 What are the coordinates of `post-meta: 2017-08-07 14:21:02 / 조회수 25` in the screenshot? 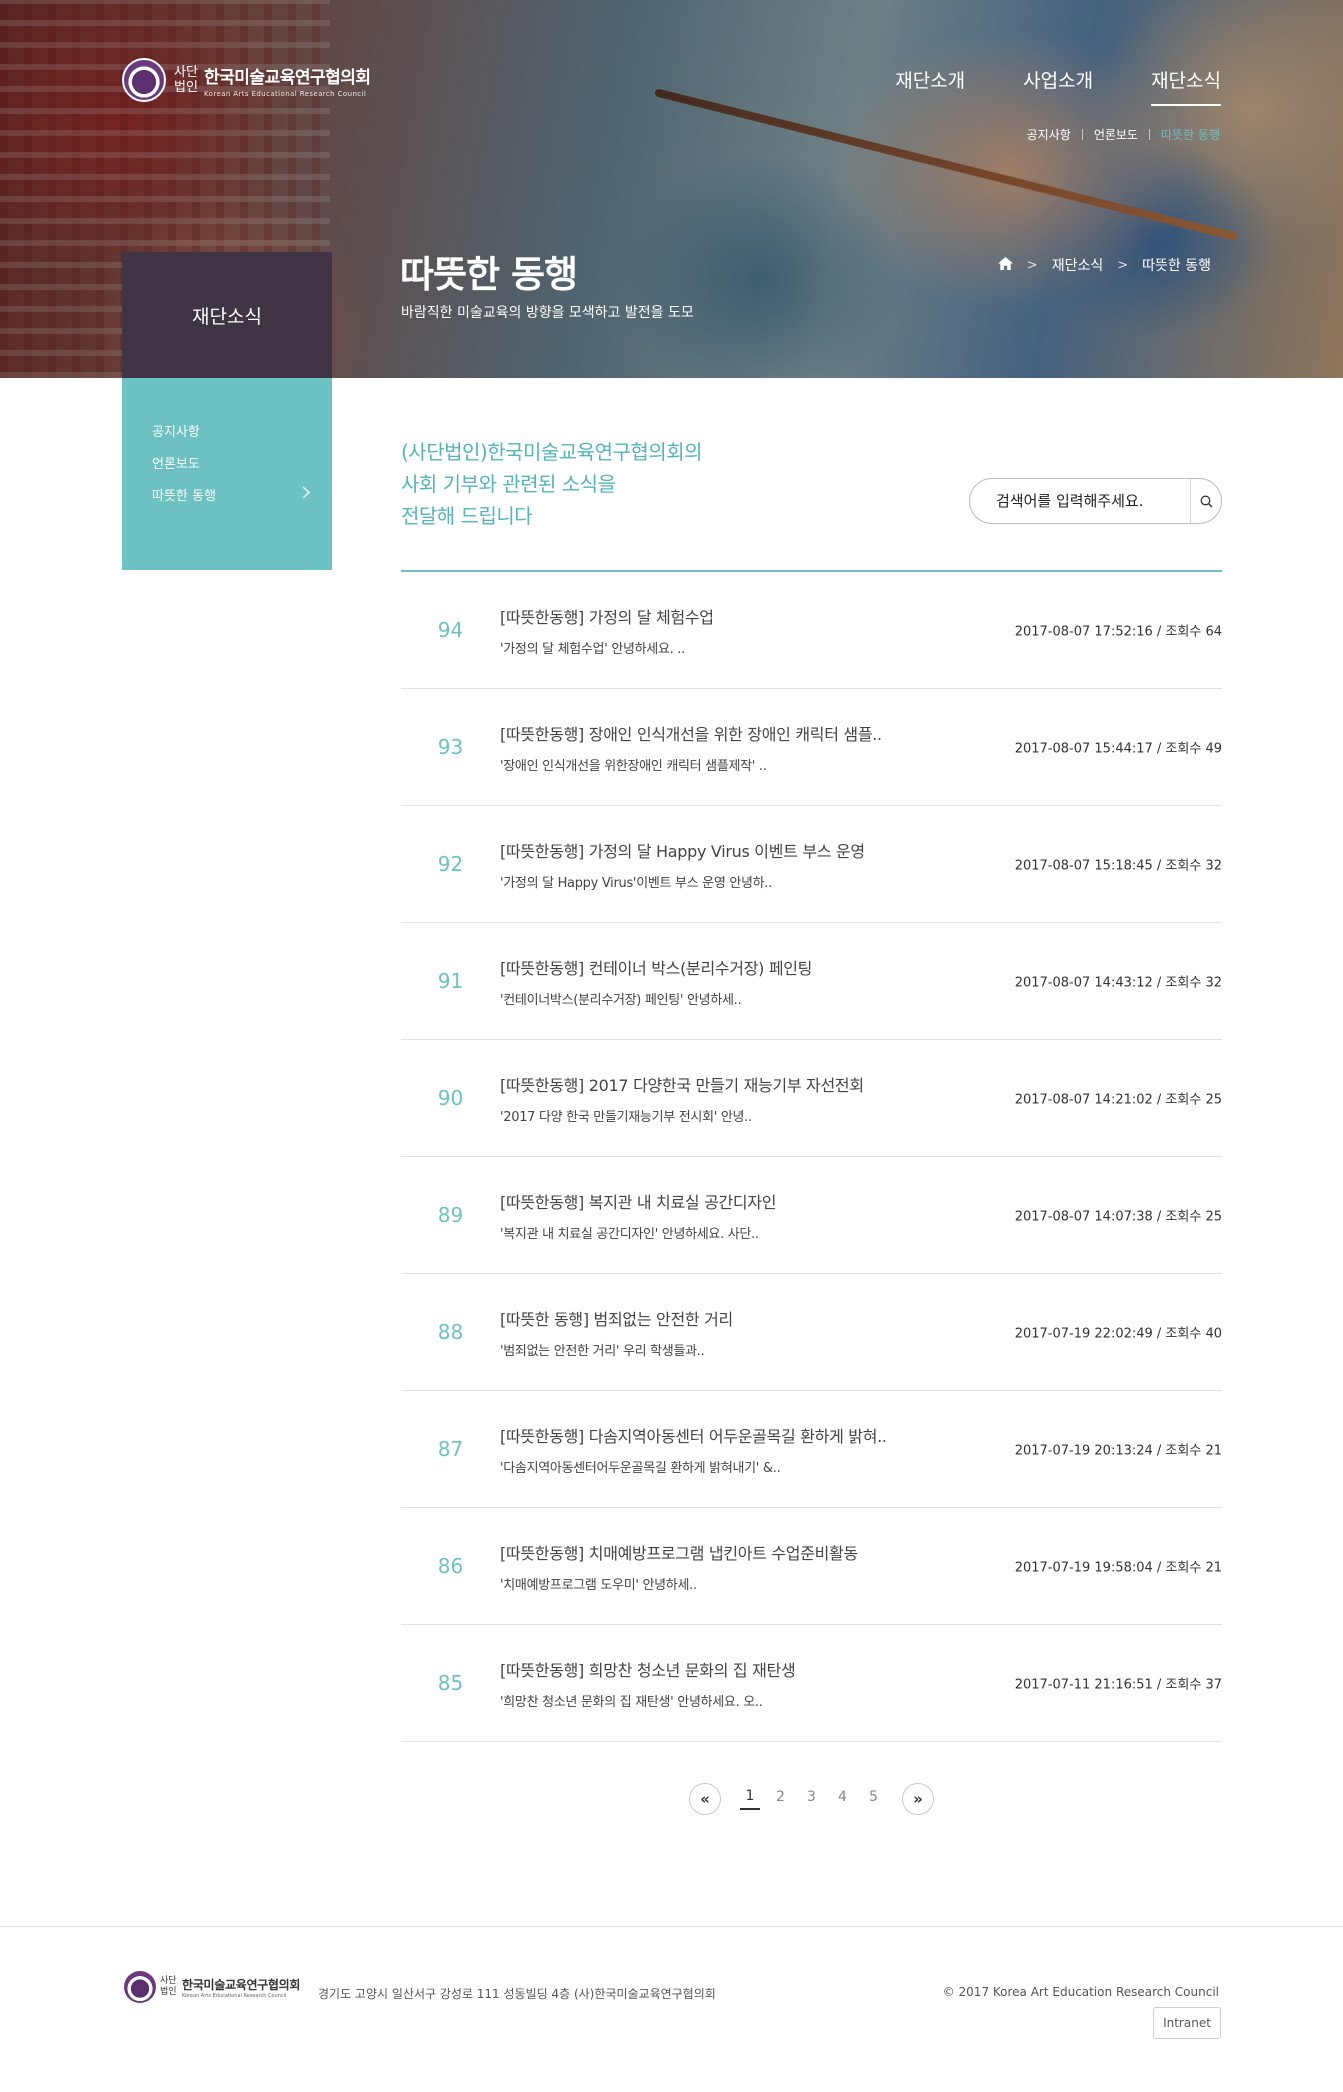 It's located at (1118, 1100).